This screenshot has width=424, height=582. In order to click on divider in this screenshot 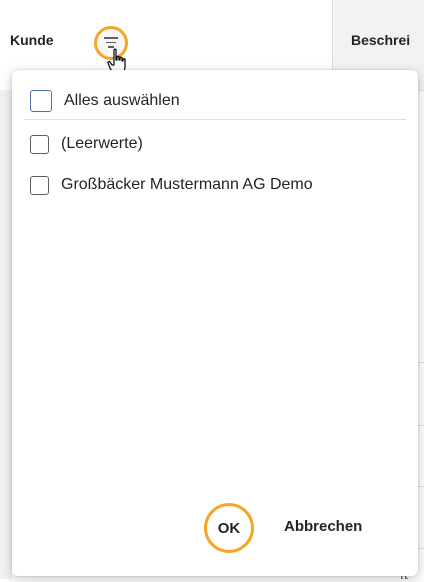, I will do `click(215, 119)`.